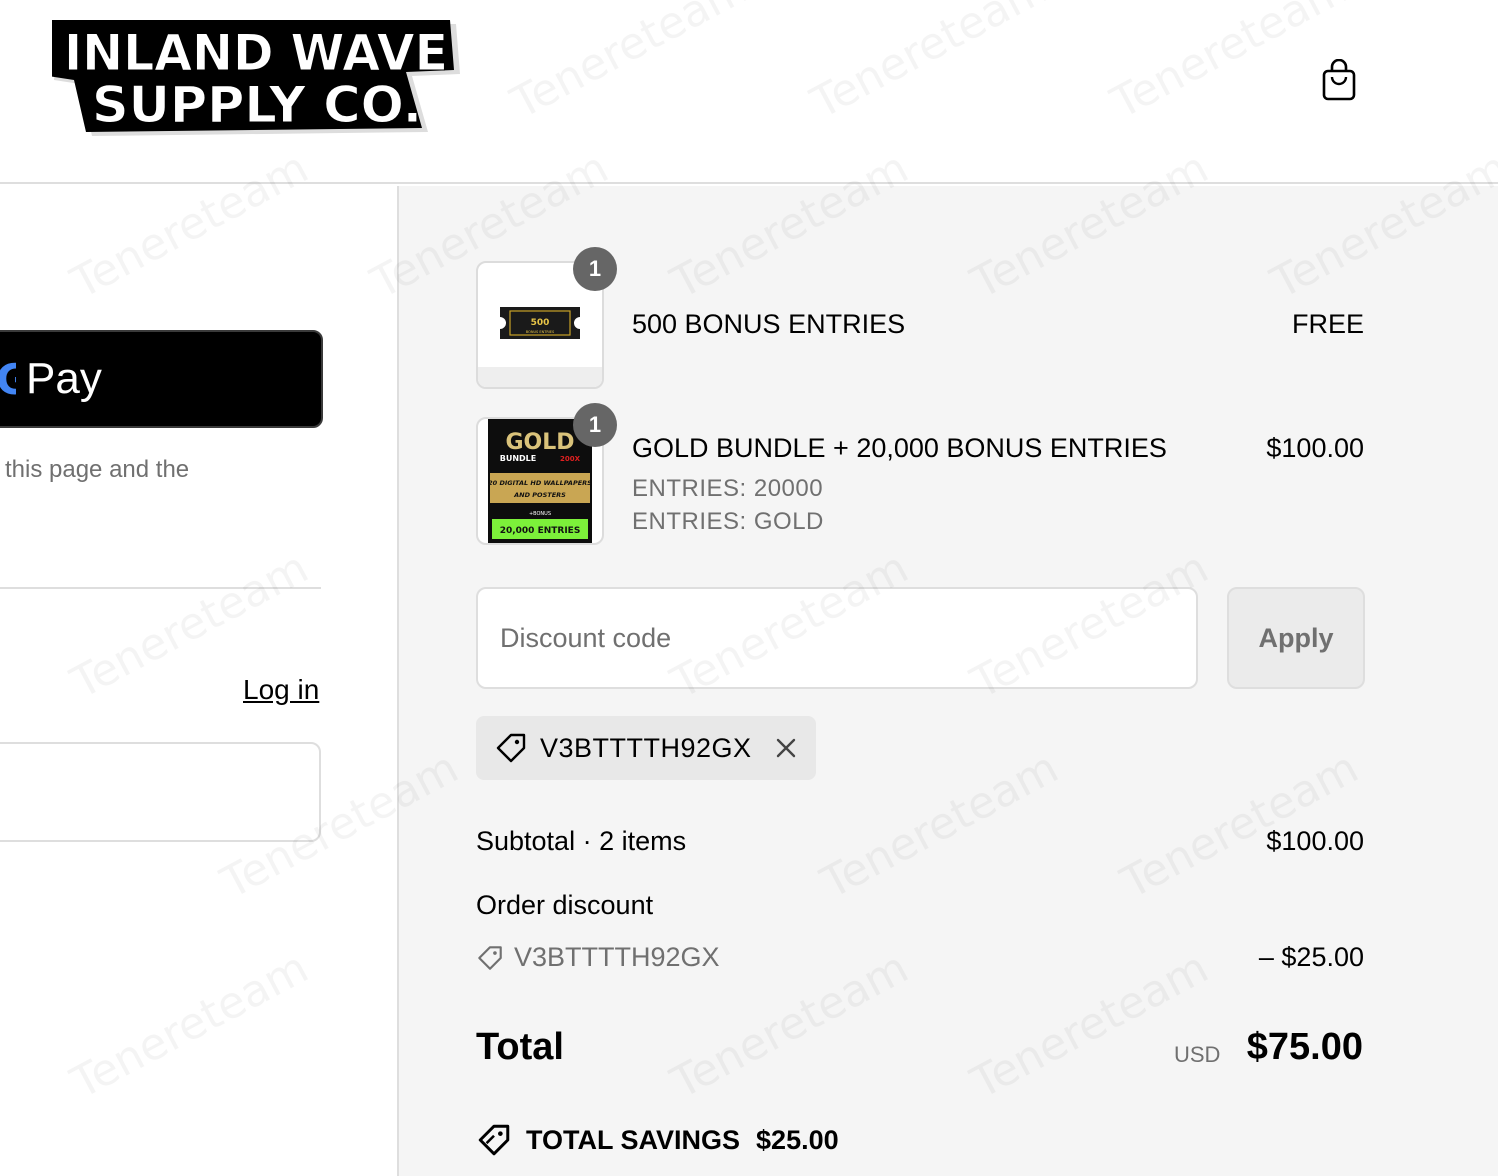 This screenshot has height=1176, width=1498. I want to click on subtotal-label: Subtotal · 2 items, so click(581, 841).